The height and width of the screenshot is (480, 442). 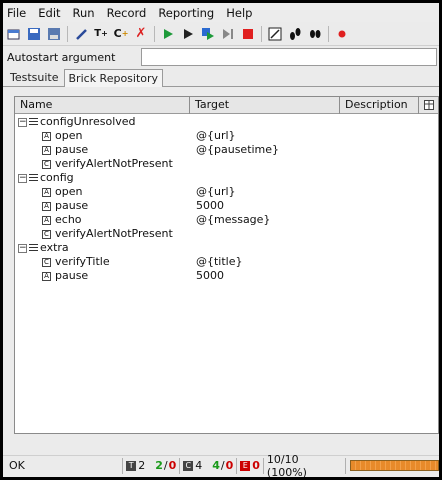 What do you see at coordinates (14, 34) in the screenshot?
I see `new-file-icon` at bounding box center [14, 34].